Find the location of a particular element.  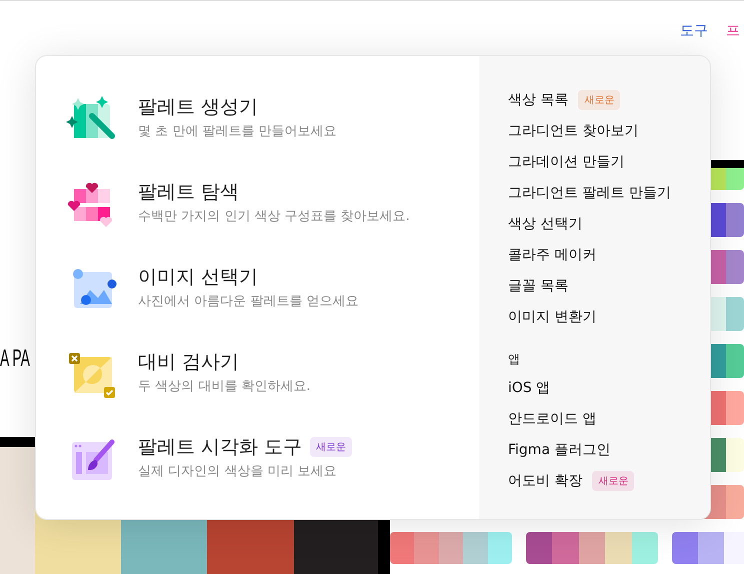

menu-link: 그라디언트 찾아보기 is located at coordinates (573, 131).